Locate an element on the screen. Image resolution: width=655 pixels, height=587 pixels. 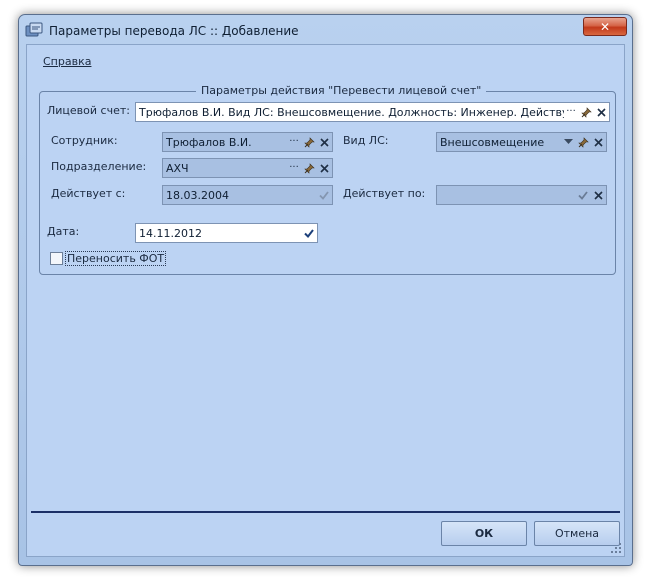
account-type-field: Внешсовмещение is located at coordinates (521, 142).